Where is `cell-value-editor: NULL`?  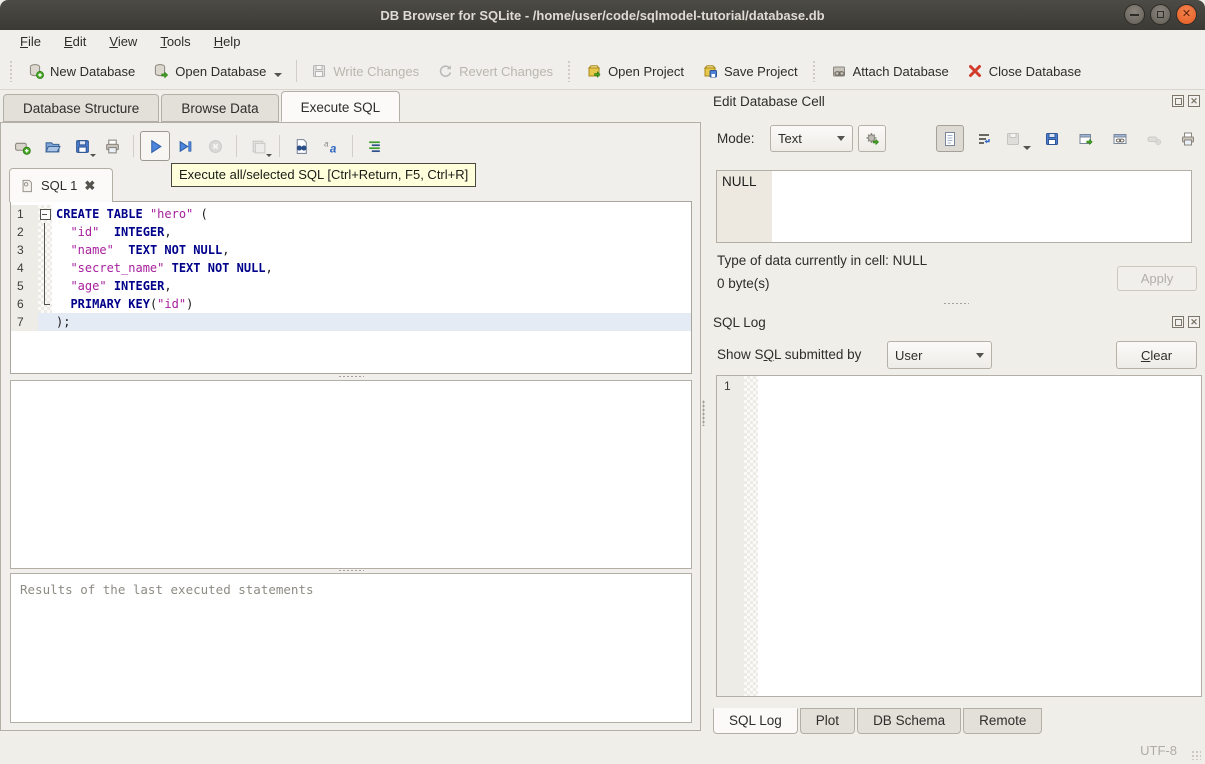 cell-value-editor: NULL is located at coordinates (954, 206).